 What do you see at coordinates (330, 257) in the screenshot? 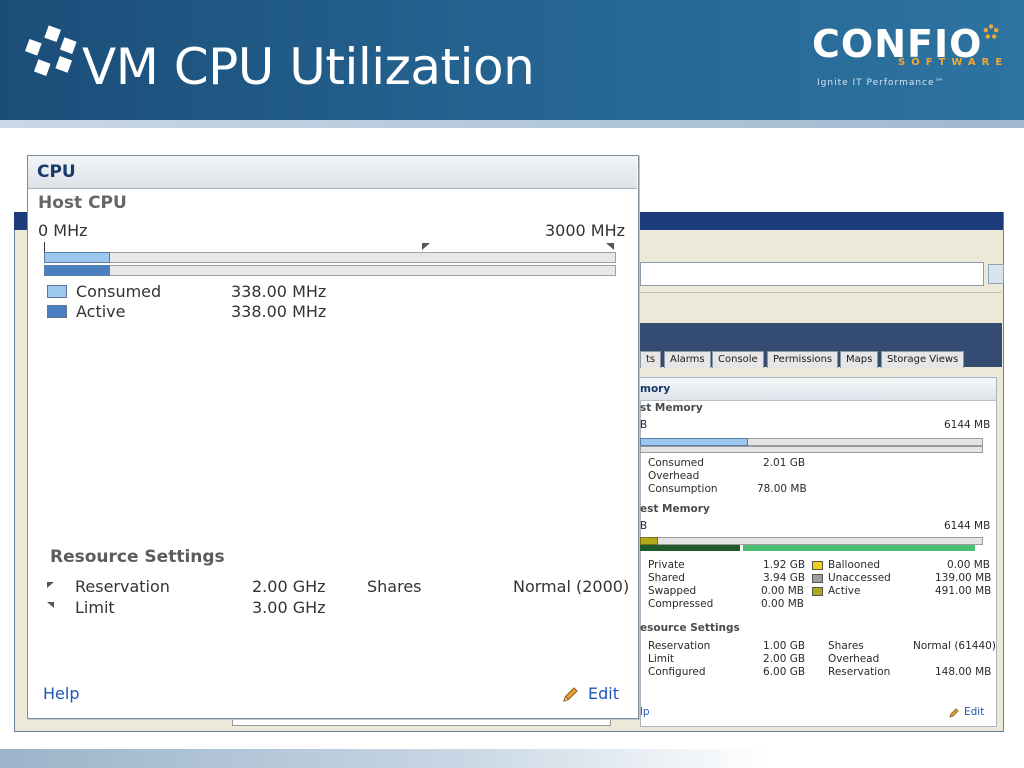
I see `consumed-bar-track` at bounding box center [330, 257].